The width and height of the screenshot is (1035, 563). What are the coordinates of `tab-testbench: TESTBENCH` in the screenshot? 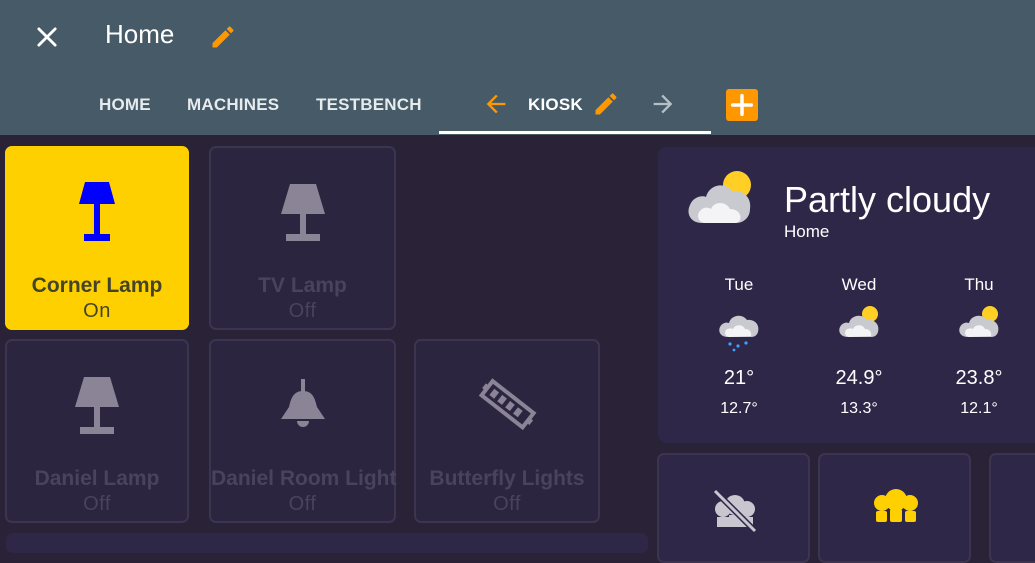 It's located at (369, 105).